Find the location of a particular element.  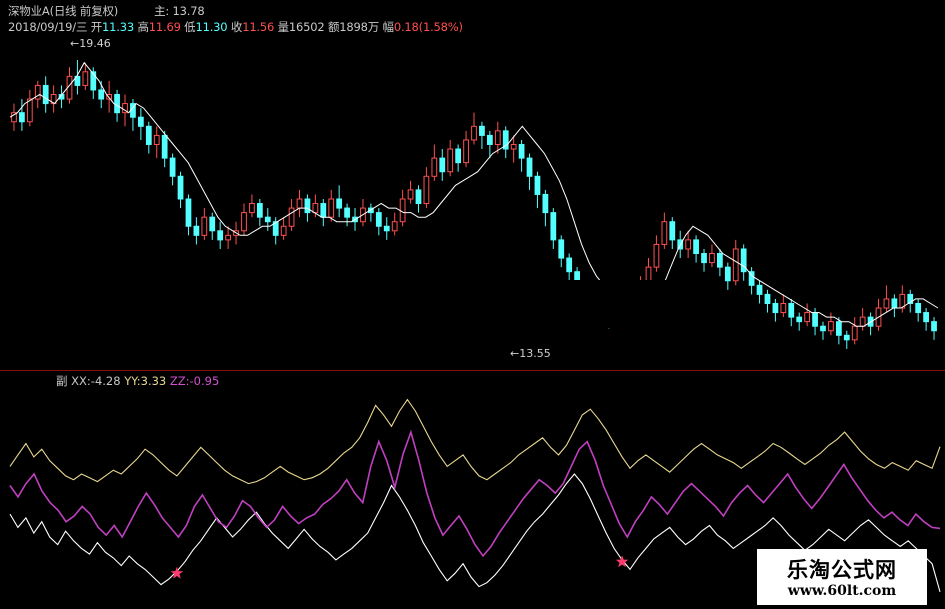

watermark-url: www.60lt.com is located at coordinates (842, 591).